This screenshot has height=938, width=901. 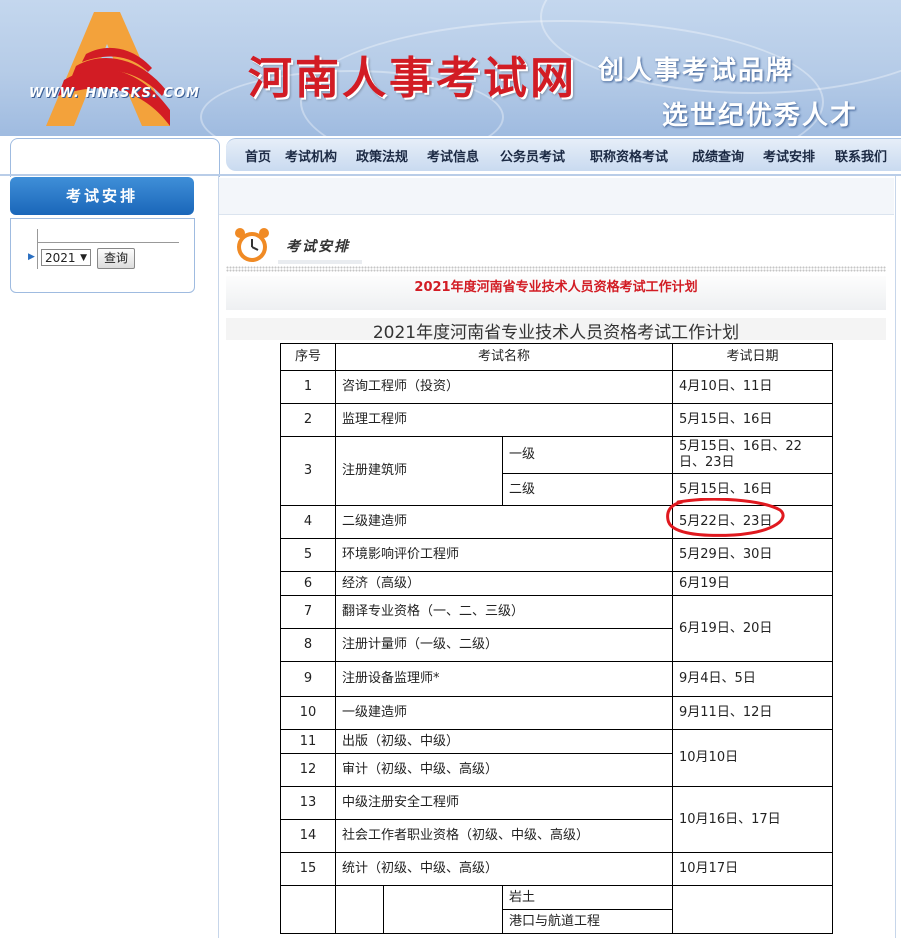 I want to click on site-title: 河南人事考试网, so click(x=412, y=78).